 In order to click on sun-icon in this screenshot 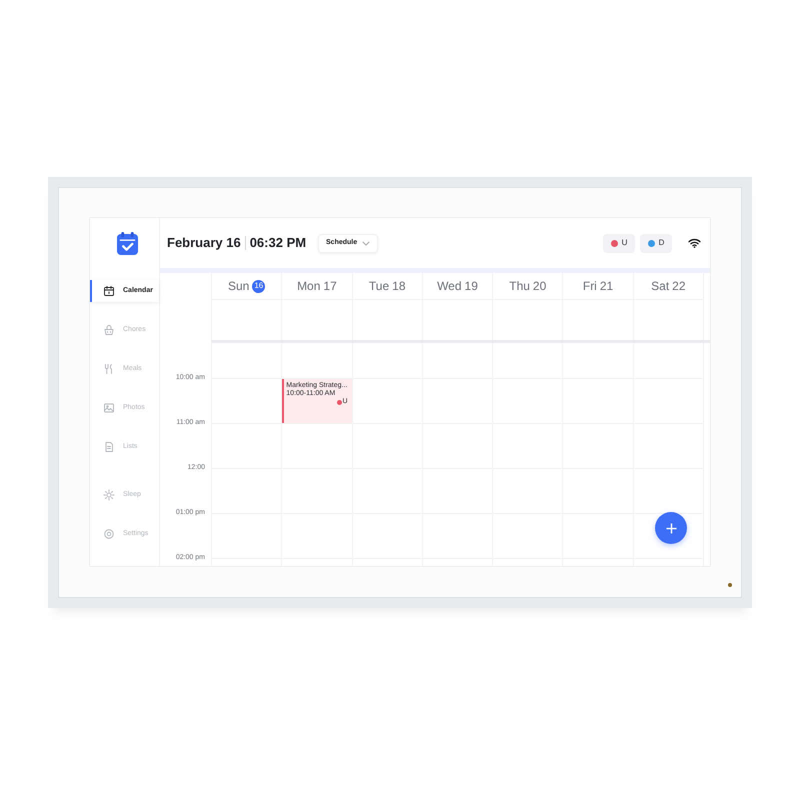, I will do `click(109, 495)`.